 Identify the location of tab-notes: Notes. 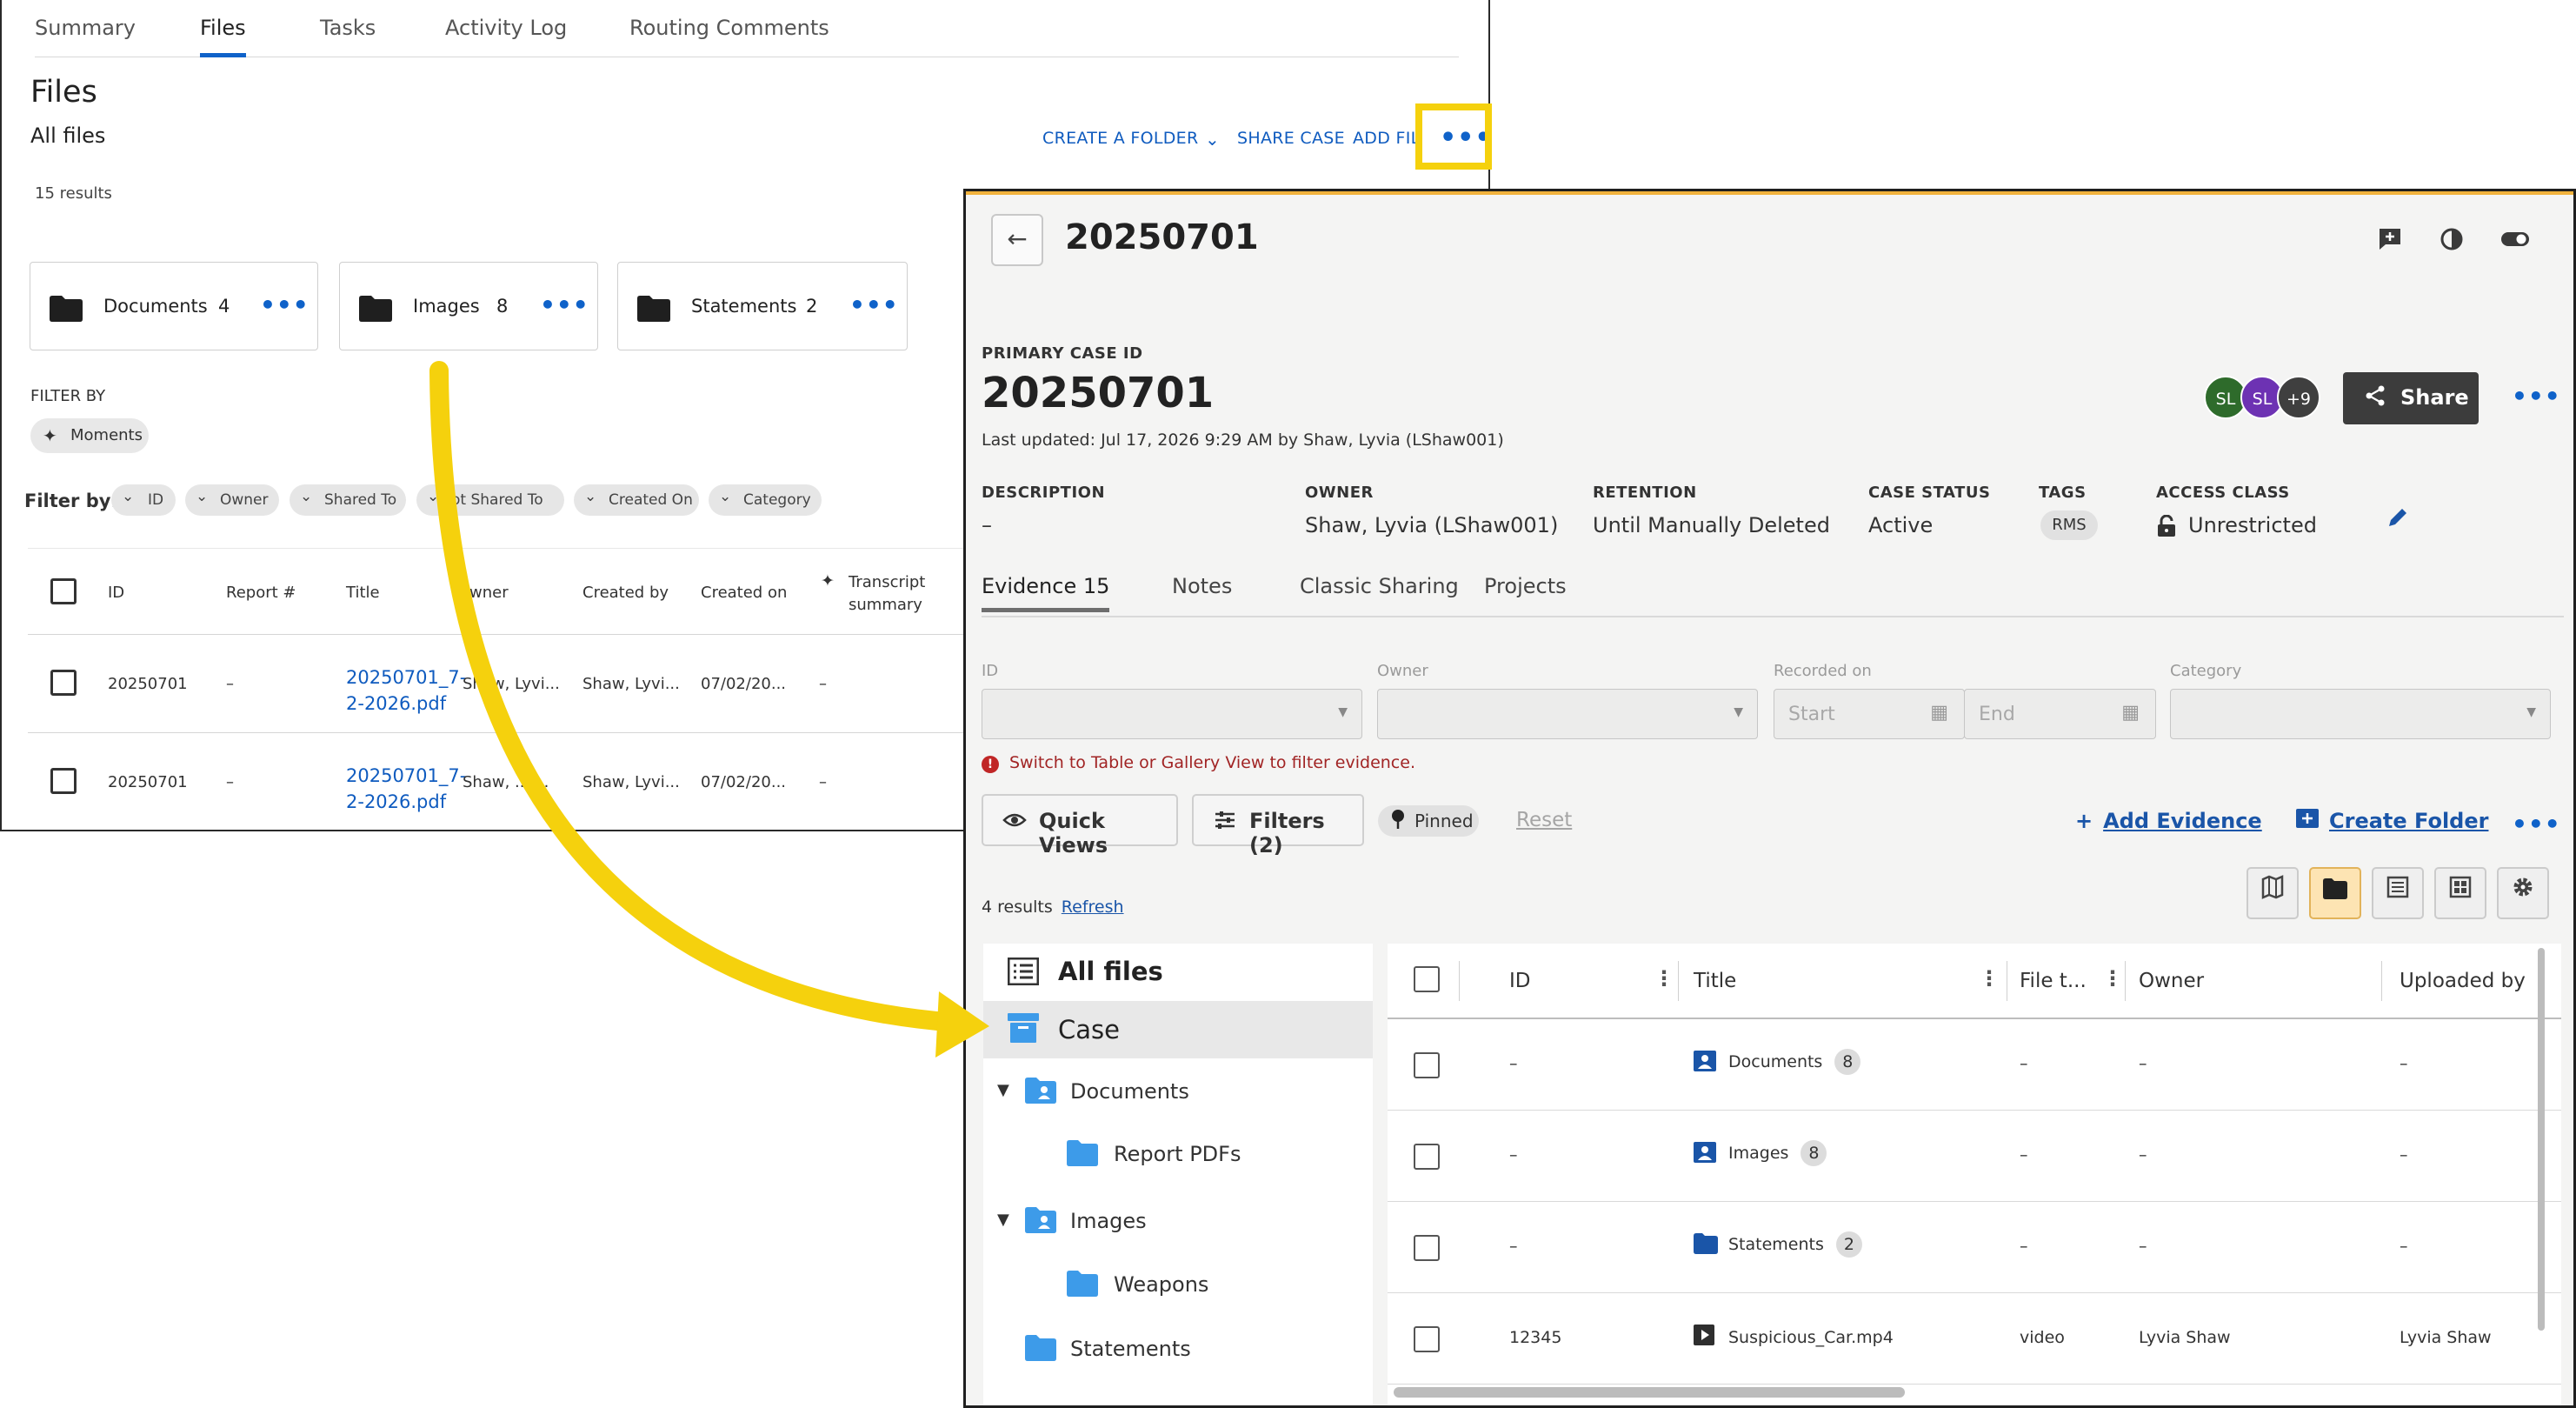
(1202, 586).